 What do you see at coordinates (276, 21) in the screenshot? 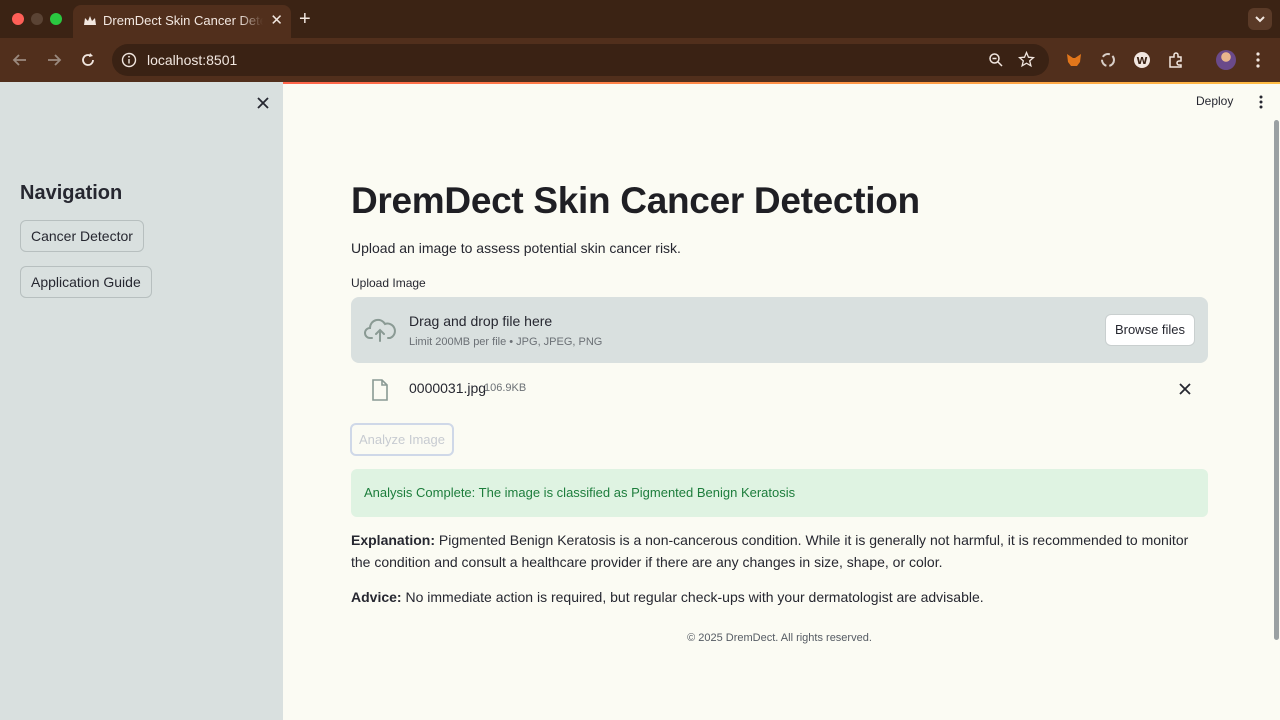
I see `tab-close-icon: ✕` at bounding box center [276, 21].